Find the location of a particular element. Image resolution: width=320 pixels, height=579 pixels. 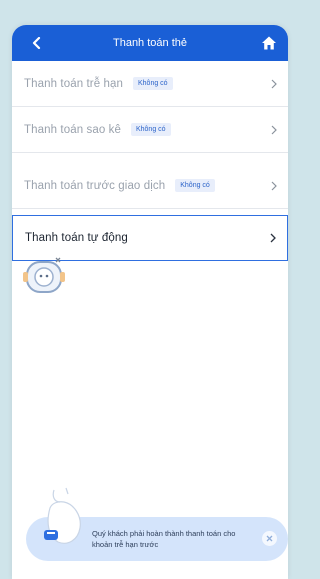

row-late-payment: Thanh toán trễ hạn Không có is located at coordinates (150, 84).